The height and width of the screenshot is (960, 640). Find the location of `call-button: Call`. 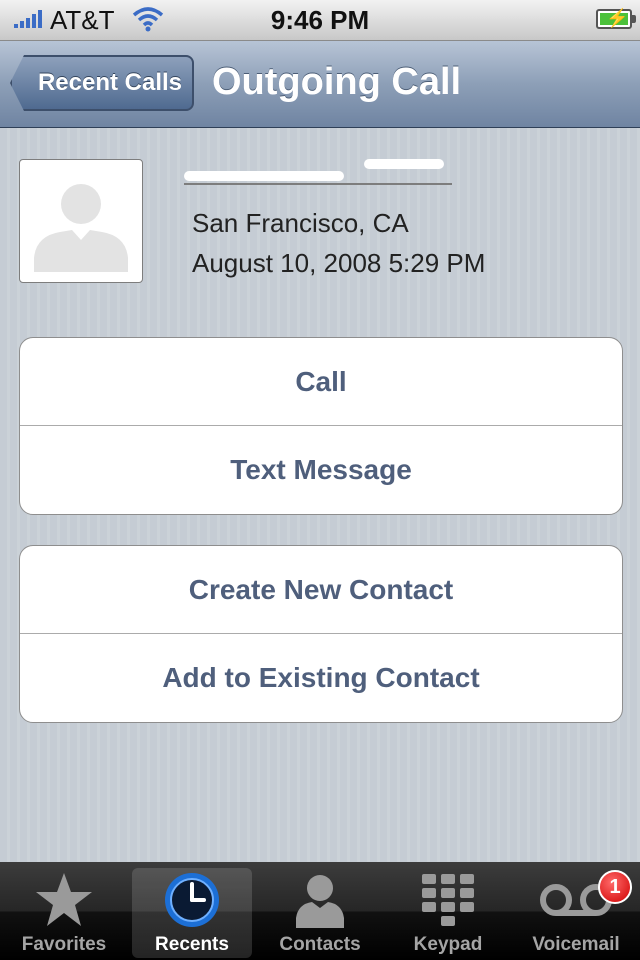

call-button: Call is located at coordinates (321, 381).